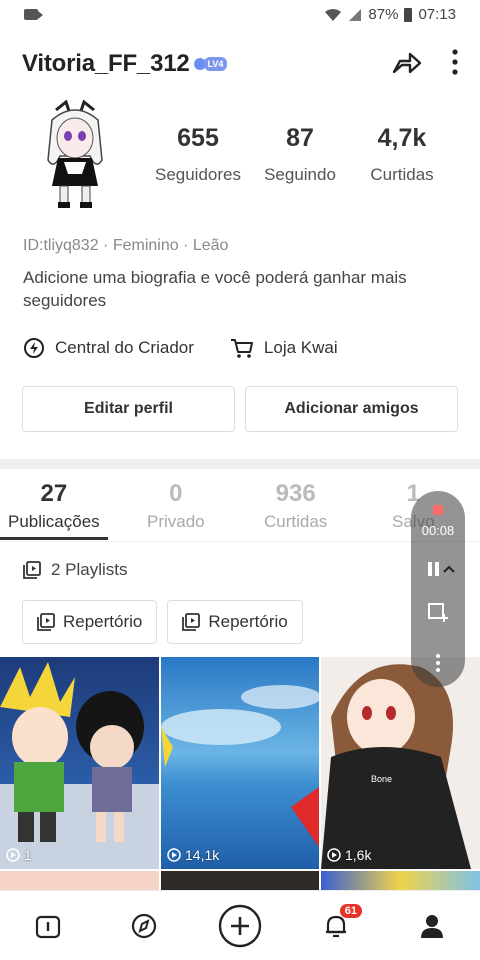 The image size is (480, 960). What do you see at coordinates (197, 174) in the screenshot?
I see `followers-label: Seguidores` at bounding box center [197, 174].